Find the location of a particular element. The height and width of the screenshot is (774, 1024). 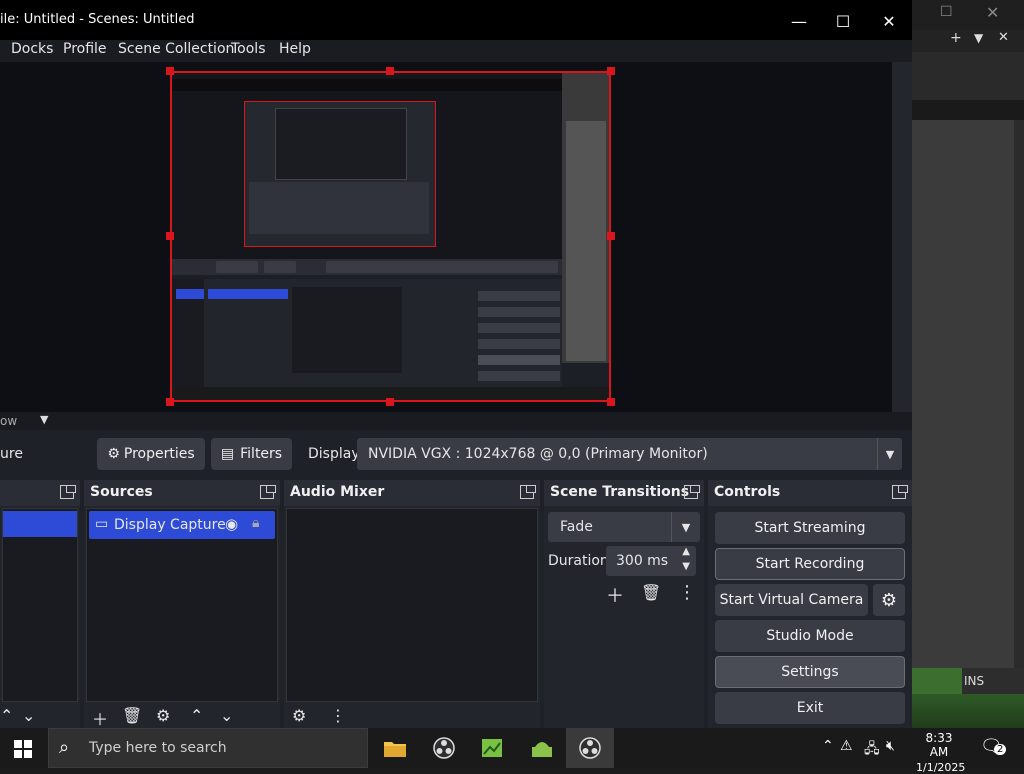

close-button: ✕ is located at coordinates (889, 21).